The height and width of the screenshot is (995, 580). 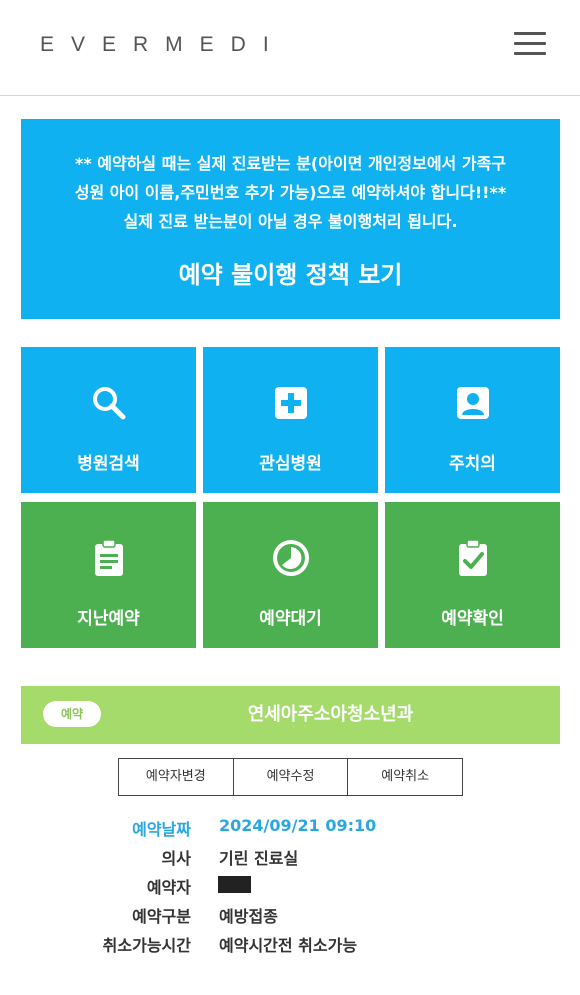 What do you see at coordinates (472, 619) in the screenshot?
I see `tile-label: 예약확인` at bounding box center [472, 619].